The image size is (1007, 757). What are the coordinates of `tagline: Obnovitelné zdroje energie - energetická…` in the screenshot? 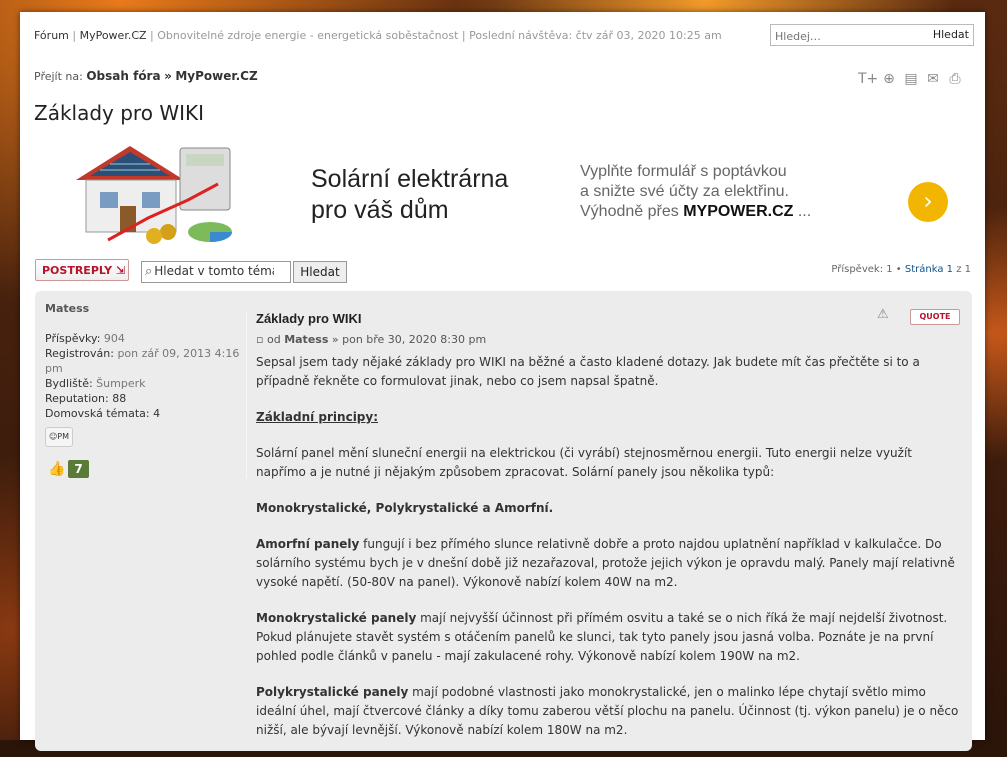 It's located at (308, 35).